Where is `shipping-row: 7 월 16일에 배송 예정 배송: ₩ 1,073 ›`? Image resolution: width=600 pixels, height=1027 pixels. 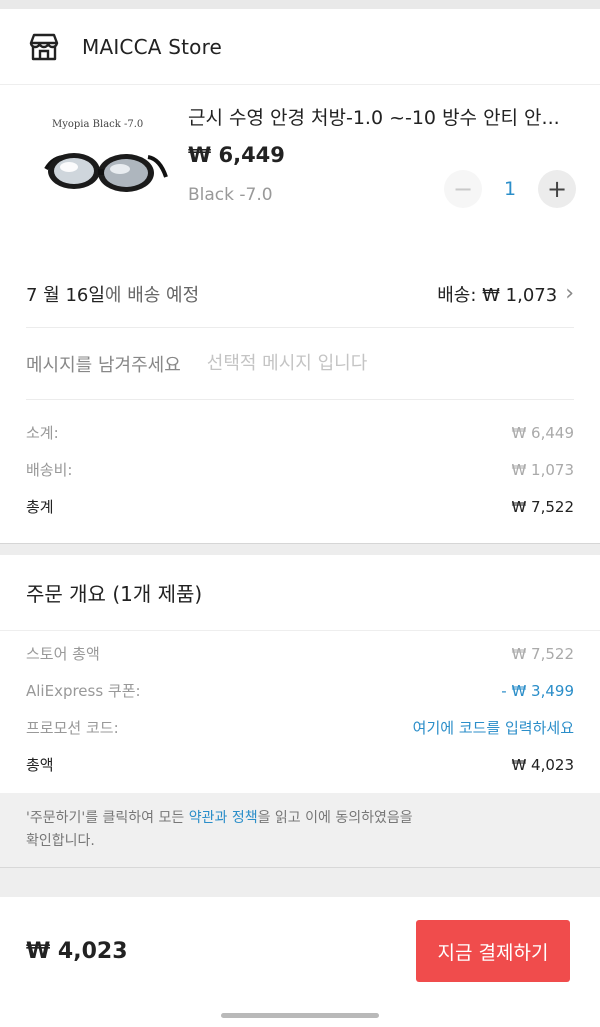 shipping-row: 7 월 16일에 배송 예정 배송: ₩ 1,073 › is located at coordinates (300, 294).